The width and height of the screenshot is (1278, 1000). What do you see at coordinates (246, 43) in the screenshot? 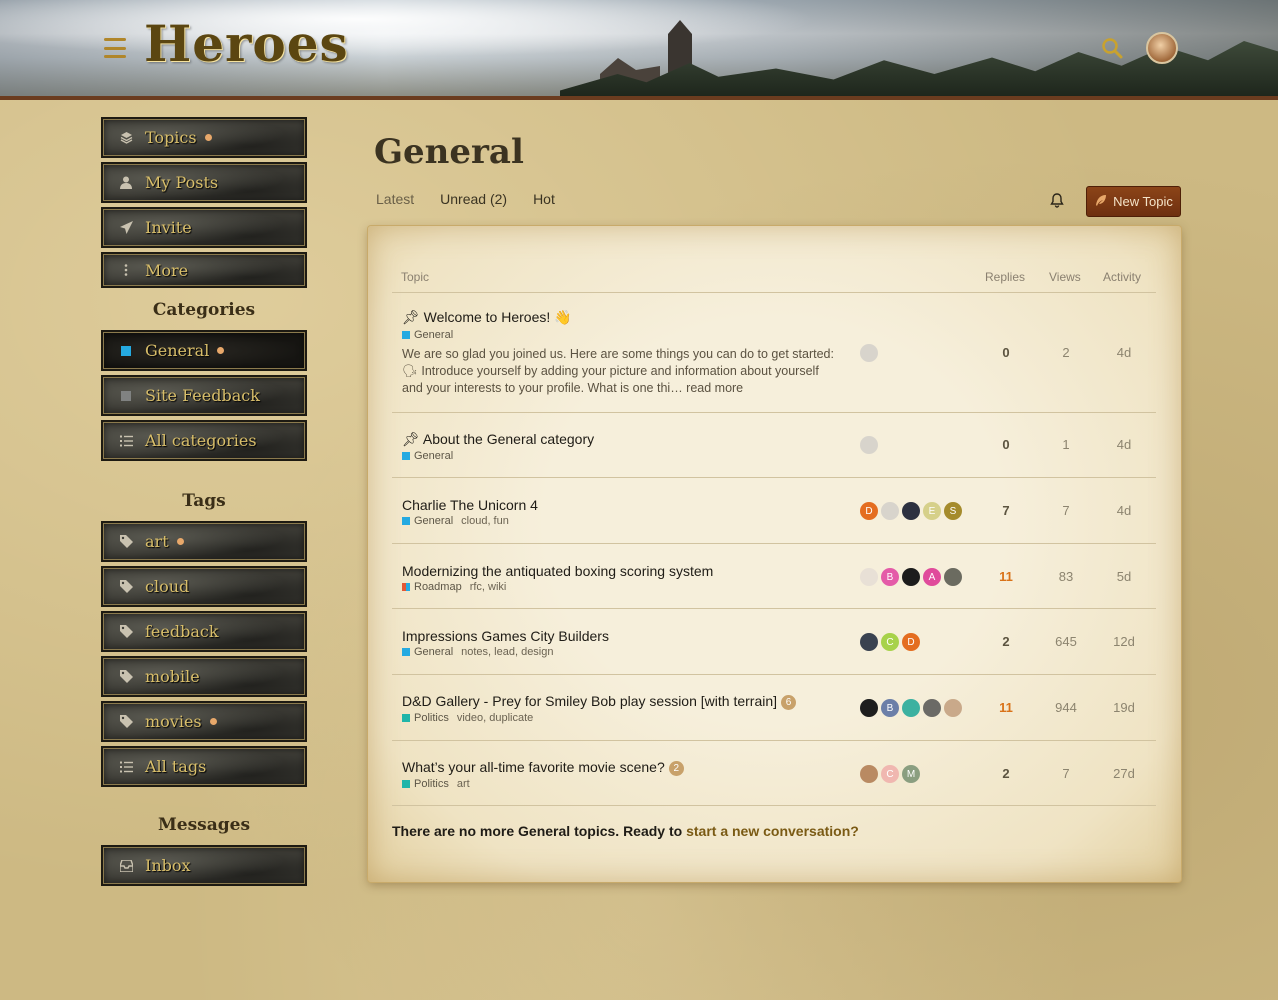
I see `site-logo: Heroes` at bounding box center [246, 43].